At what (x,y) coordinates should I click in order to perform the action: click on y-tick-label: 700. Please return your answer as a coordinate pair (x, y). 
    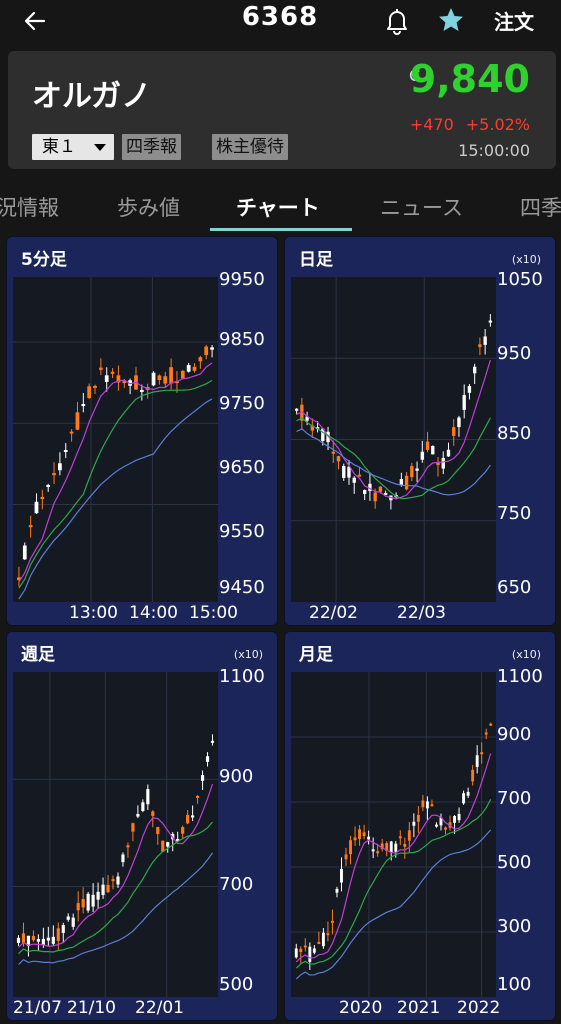
    Looking at the image, I should click on (514, 798).